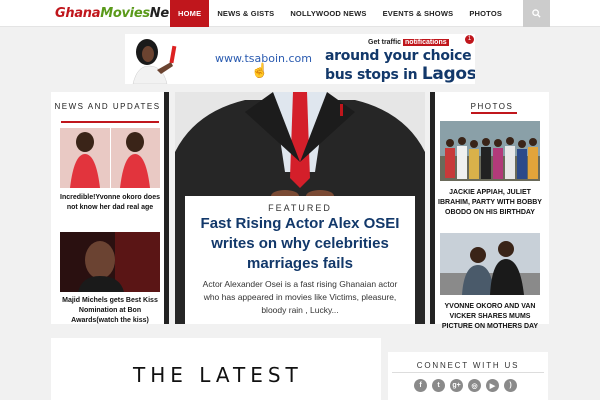  What do you see at coordinates (300, 208) in the screenshot?
I see `featured-label: FEATURED` at bounding box center [300, 208].